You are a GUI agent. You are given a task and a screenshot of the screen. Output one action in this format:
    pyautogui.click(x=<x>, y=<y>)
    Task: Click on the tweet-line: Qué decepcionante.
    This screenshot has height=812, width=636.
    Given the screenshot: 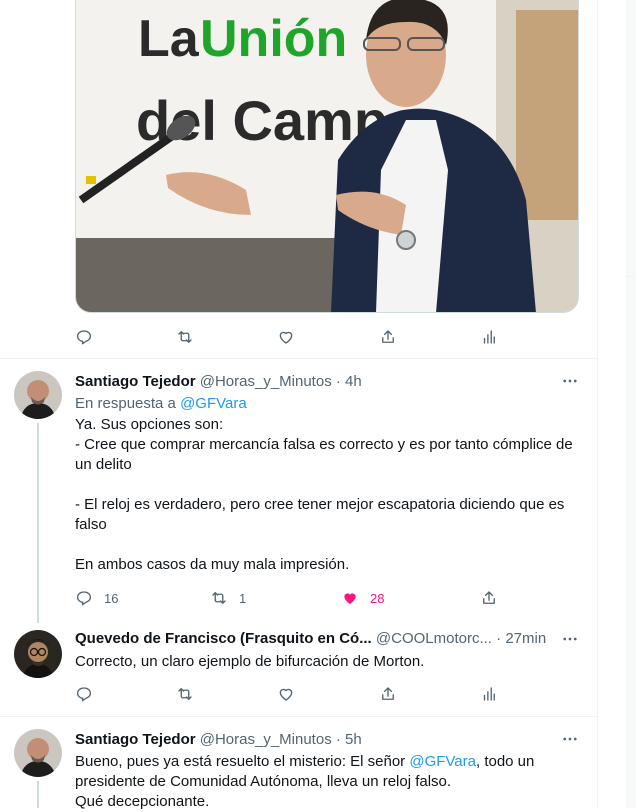 What is the action you would take?
    pyautogui.click(x=142, y=801)
    